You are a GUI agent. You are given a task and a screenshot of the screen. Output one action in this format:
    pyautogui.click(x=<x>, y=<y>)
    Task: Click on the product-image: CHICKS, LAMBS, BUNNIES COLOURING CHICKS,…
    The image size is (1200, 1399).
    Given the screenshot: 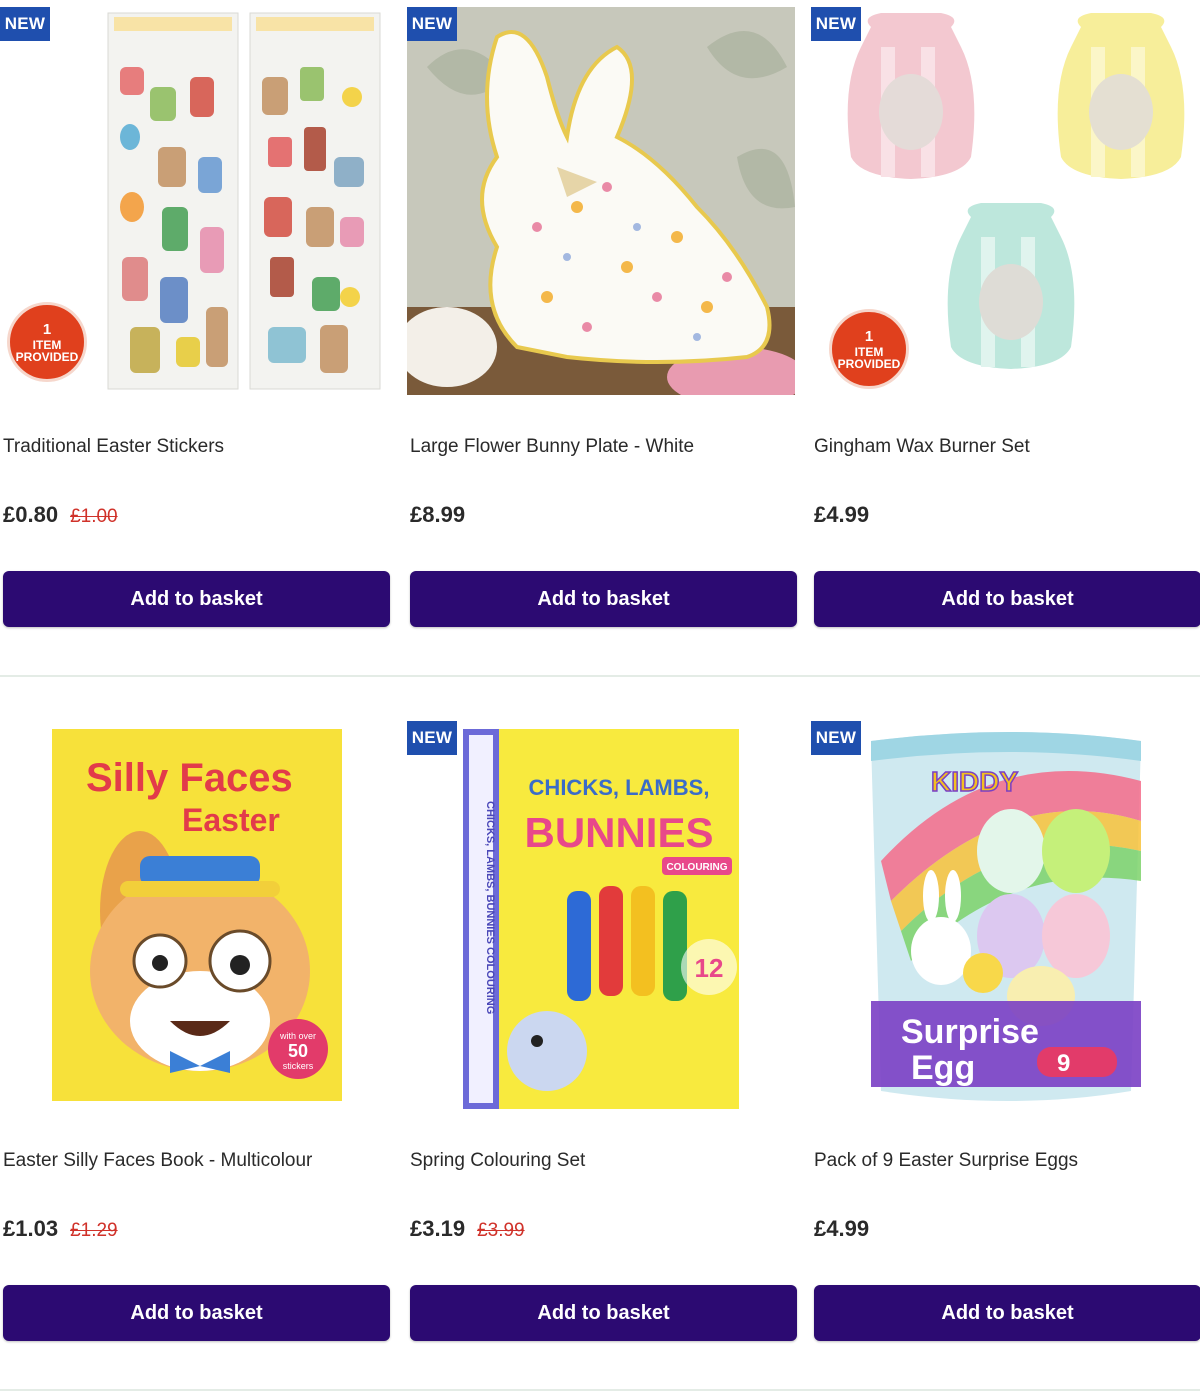 What is the action you would take?
    pyautogui.click(x=601, y=915)
    